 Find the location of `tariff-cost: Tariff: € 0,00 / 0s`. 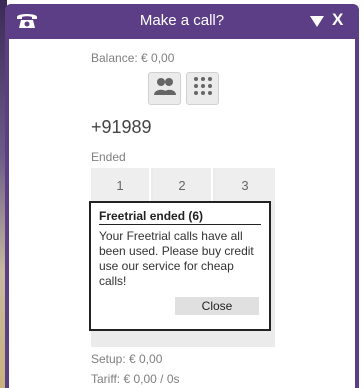

tariff-cost: Tariff: € 0,00 / 0s is located at coordinates (135, 379).